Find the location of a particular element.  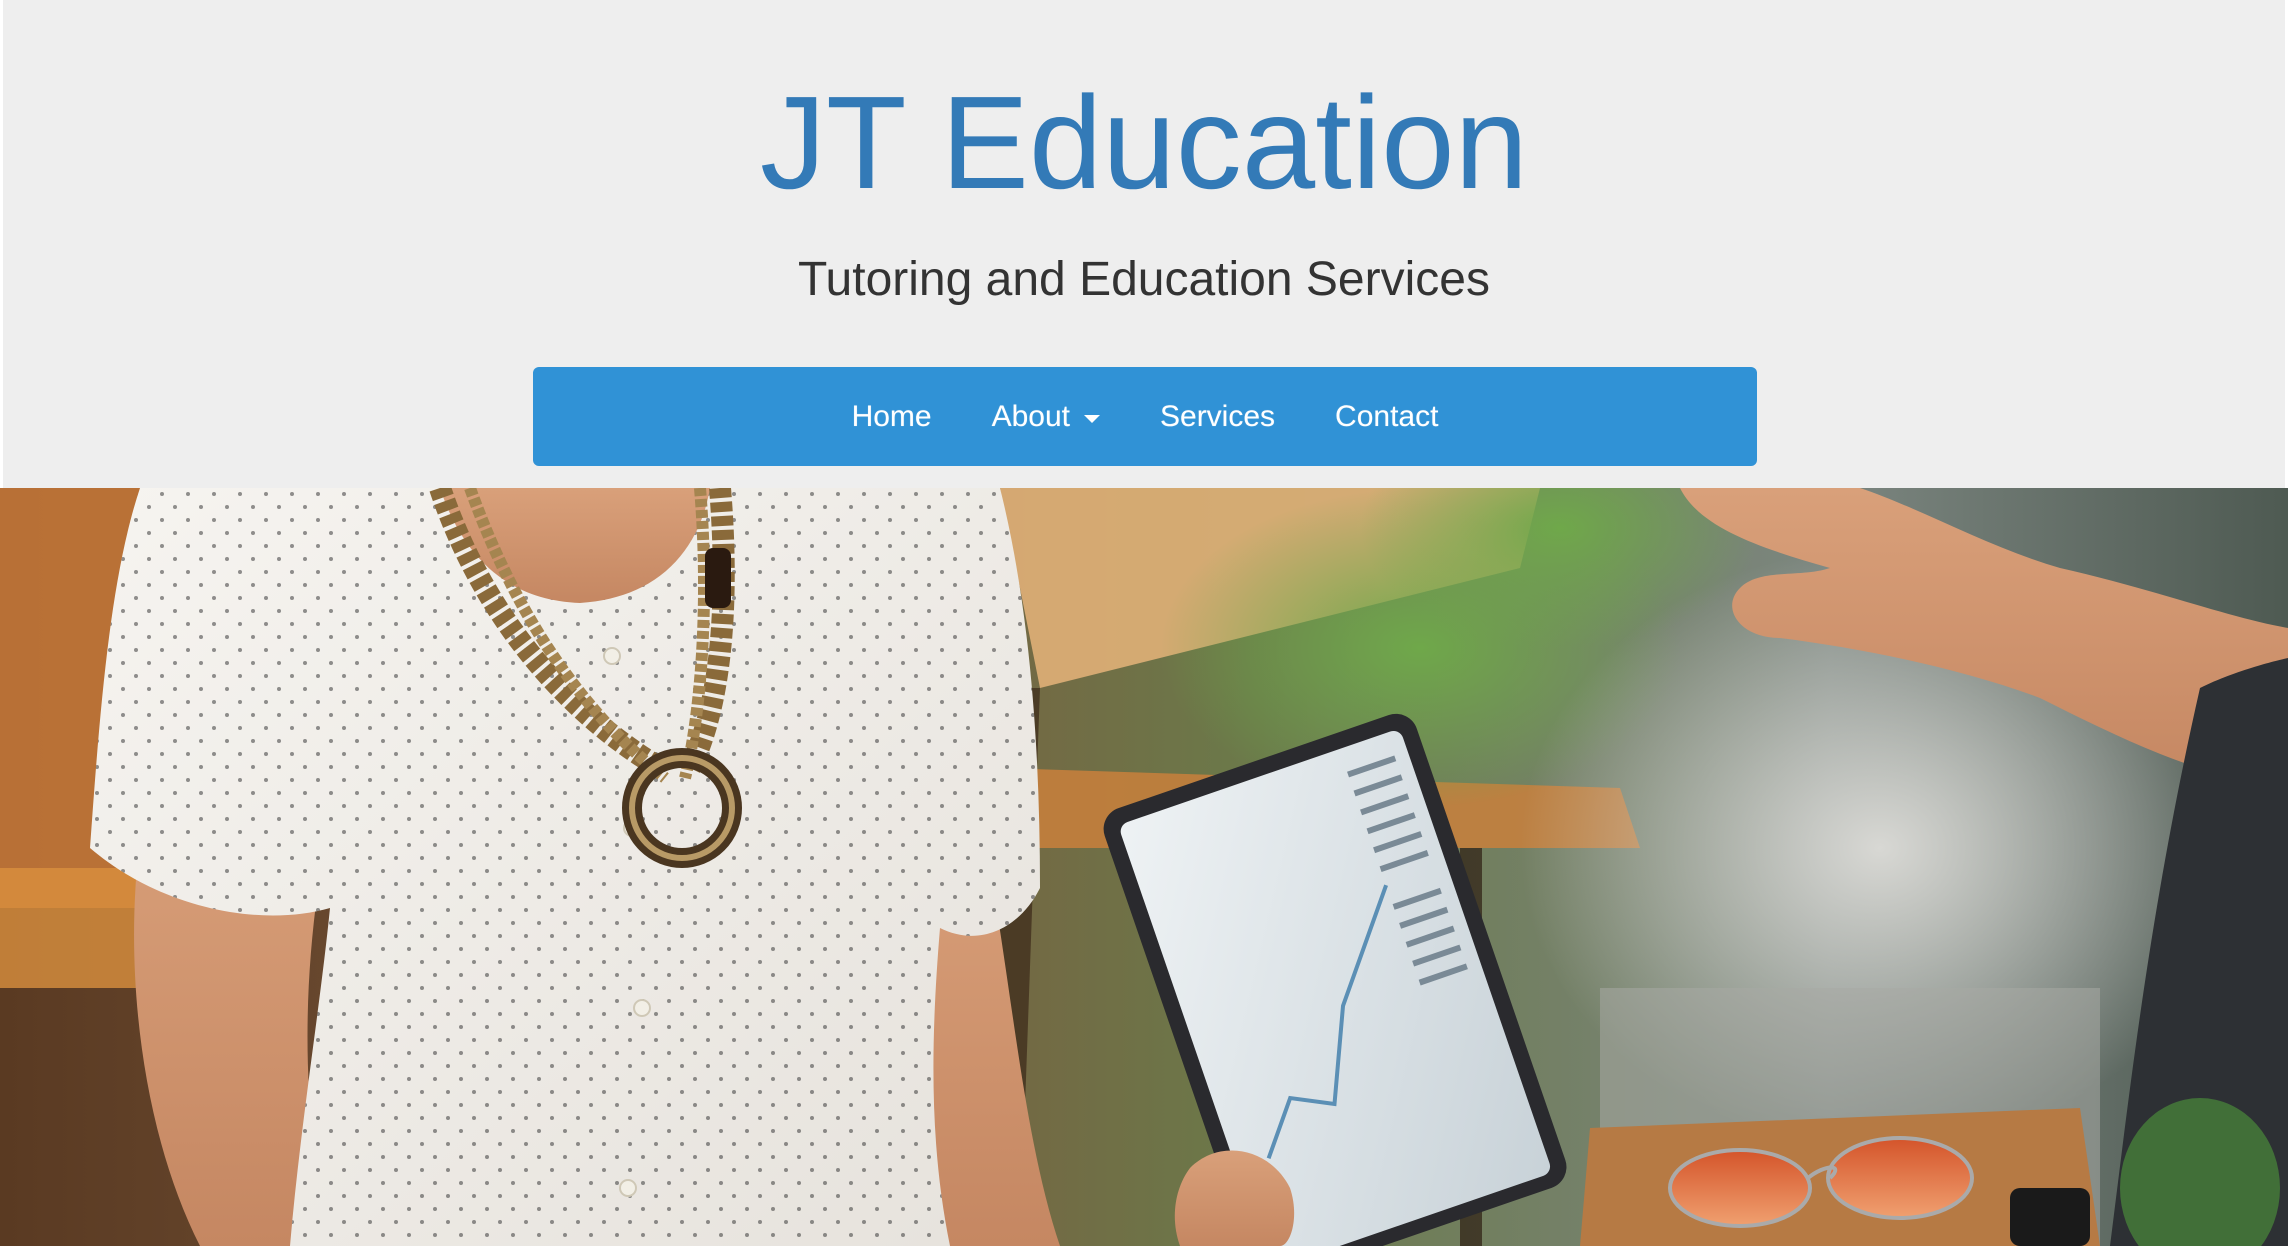

nav-list: Home About Services Contact is located at coordinates (1145, 416).